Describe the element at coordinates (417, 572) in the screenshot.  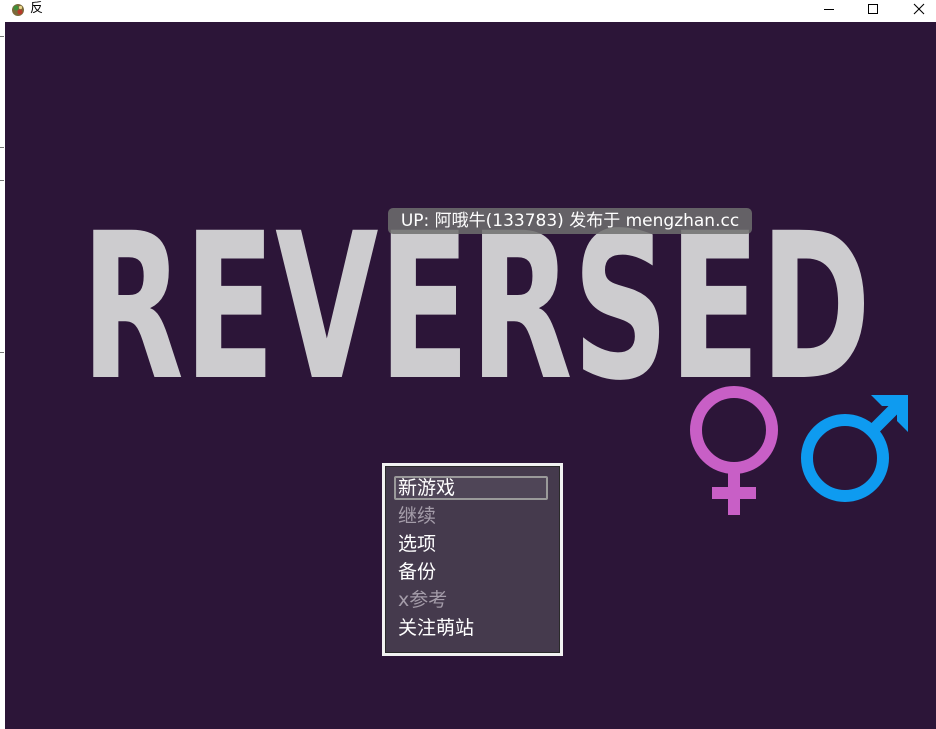
I see `menu-item-backup: 备份` at that location.